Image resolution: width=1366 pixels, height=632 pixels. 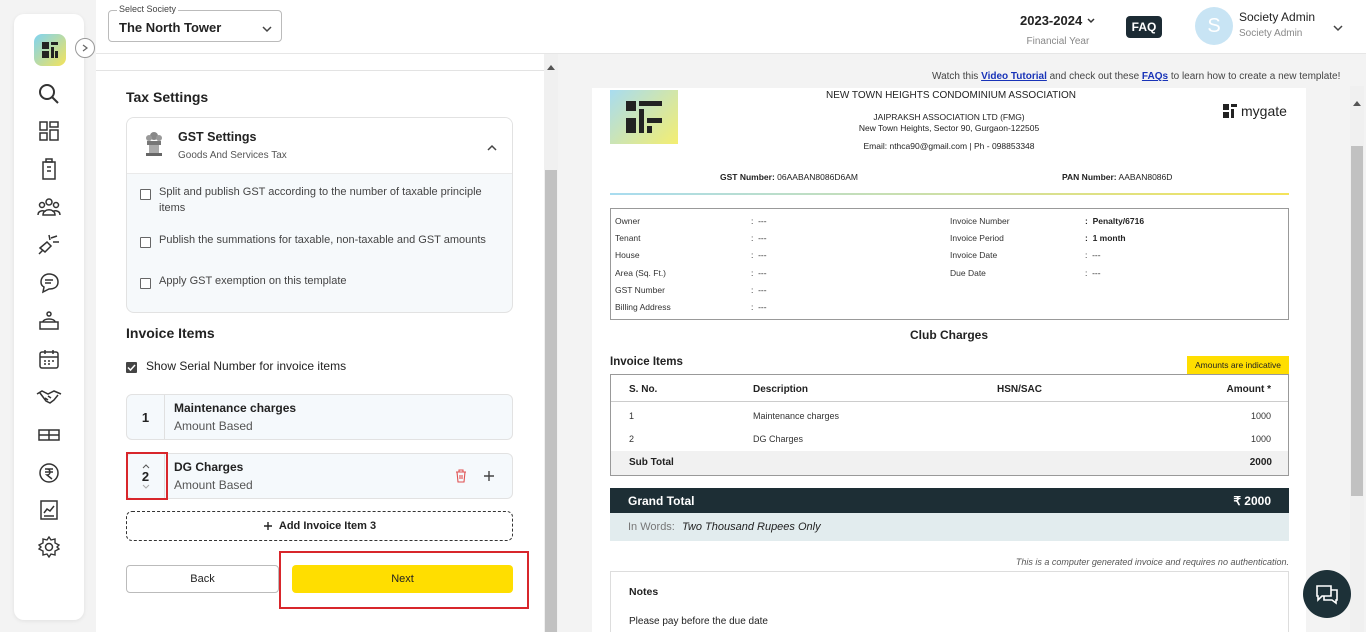 I want to click on invoice-item-card: 1 Maintenance charges Amount Based, so click(x=319, y=417).